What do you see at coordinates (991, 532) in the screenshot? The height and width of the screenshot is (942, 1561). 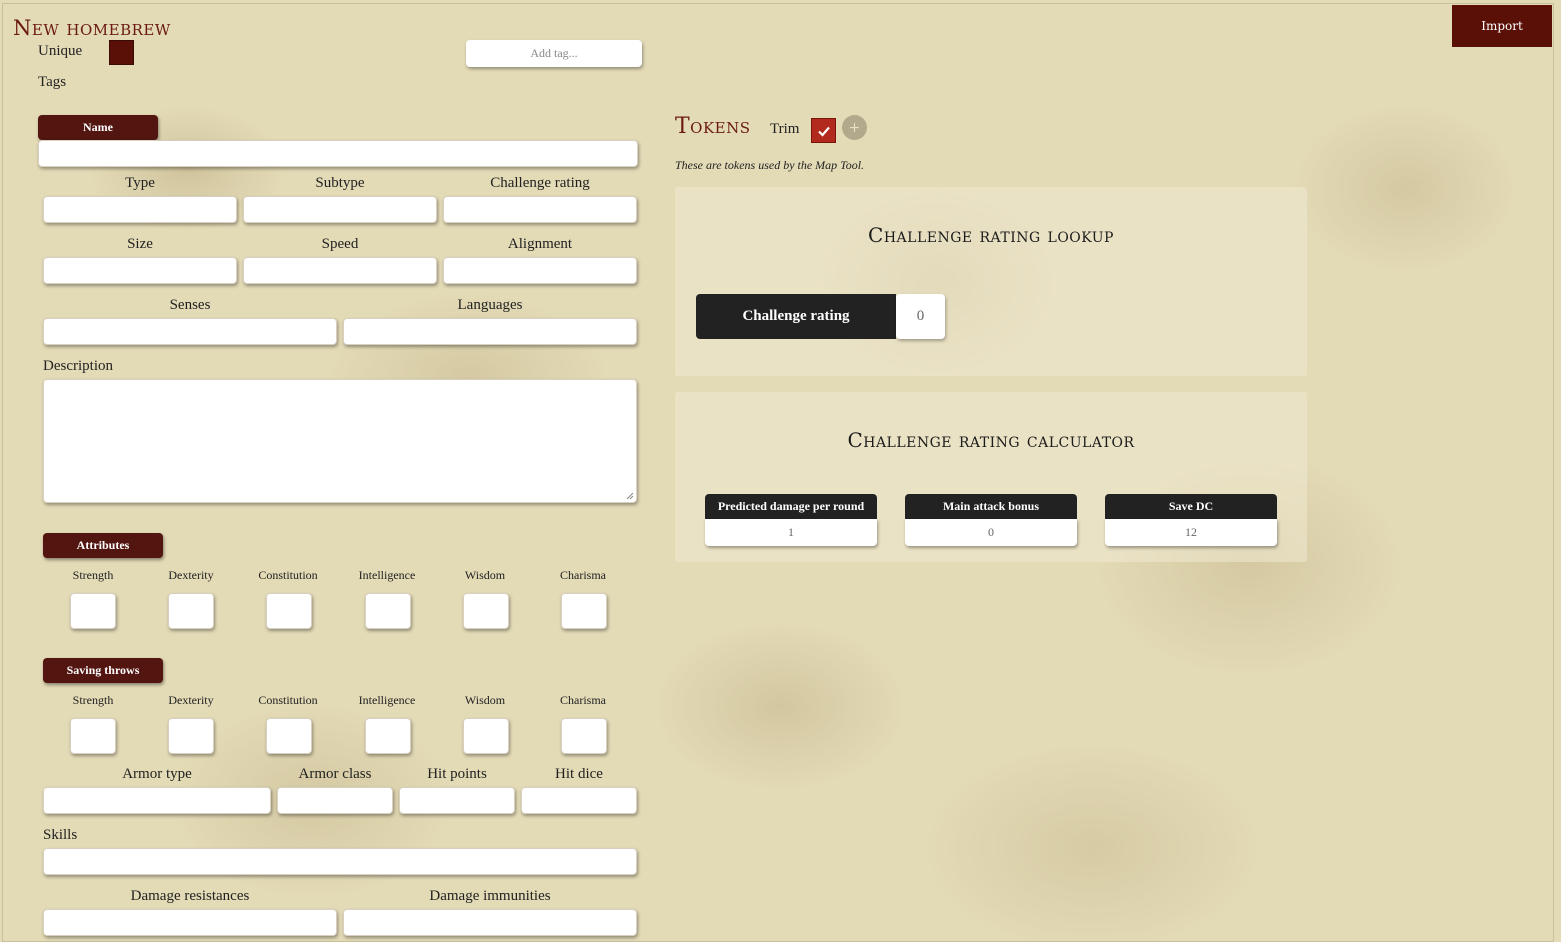 I see `main-attack-bonus-input: 0` at bounding box center [991, 532].